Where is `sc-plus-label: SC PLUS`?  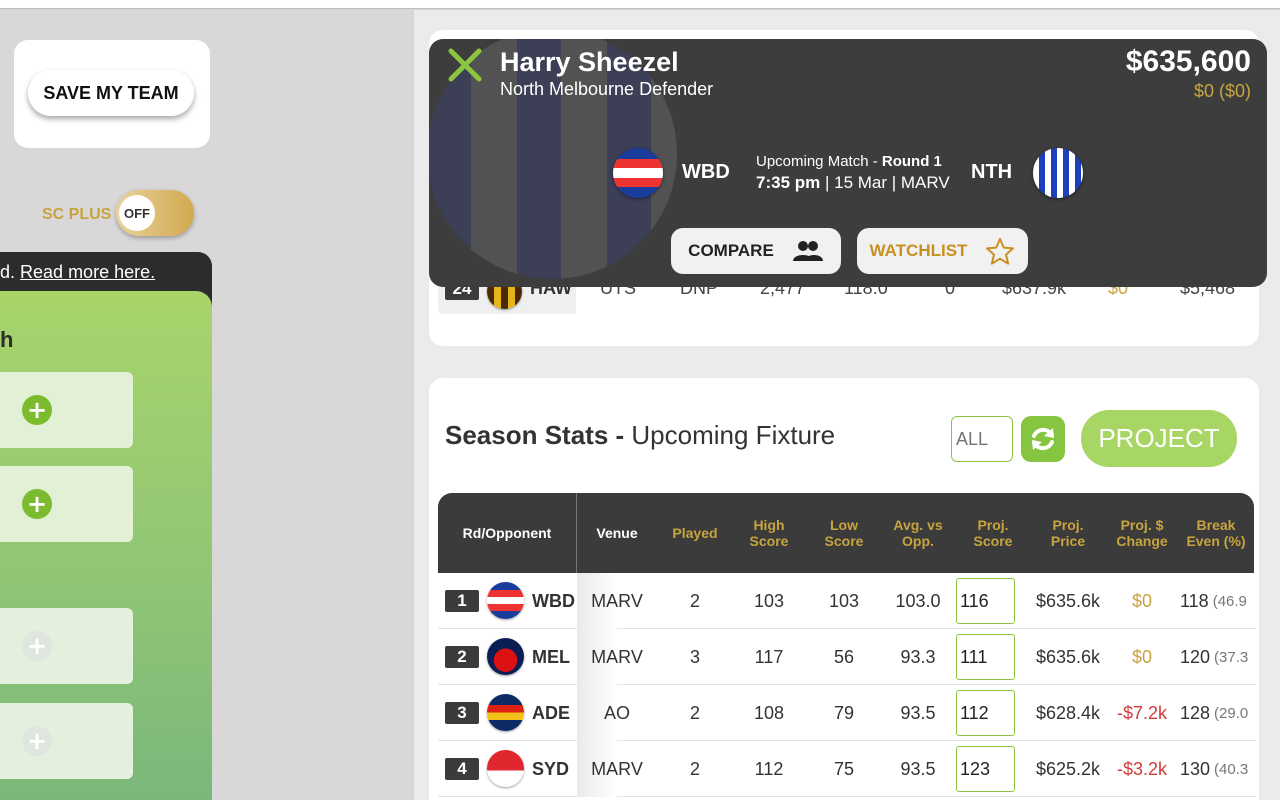 sc-plus-label: SC PLUS is located at coordinates (77, 214).